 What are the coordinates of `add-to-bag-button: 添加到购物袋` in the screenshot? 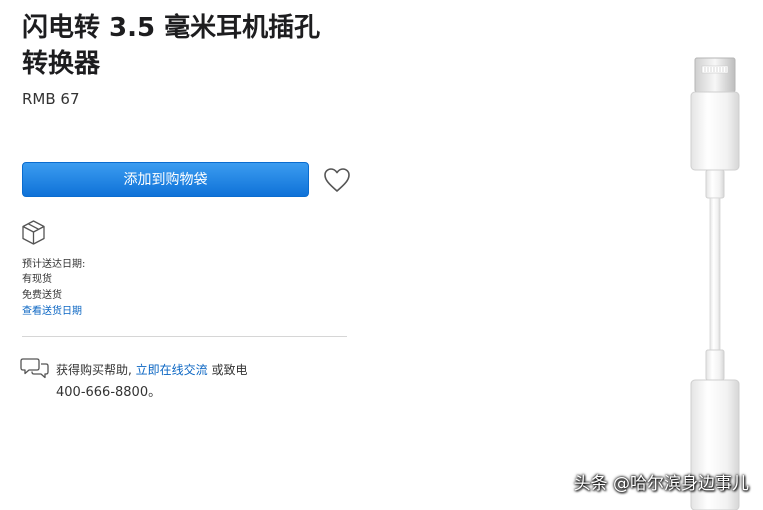 It's located at (165, 179).